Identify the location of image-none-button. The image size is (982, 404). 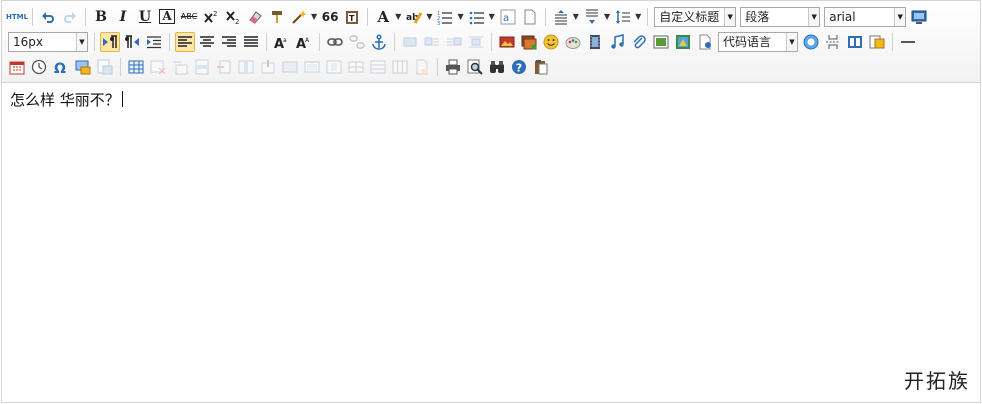
(410, 42).